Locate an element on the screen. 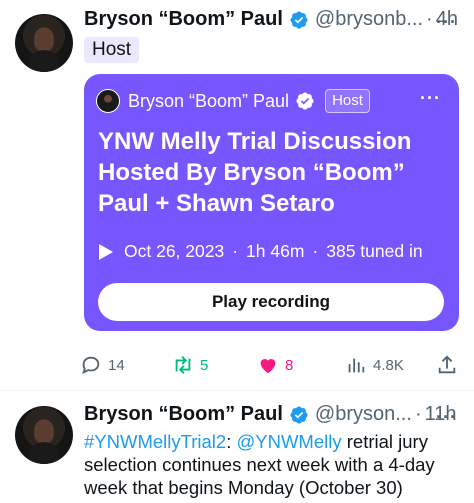  reply-button: 14 is located at coordinates (102, 365).